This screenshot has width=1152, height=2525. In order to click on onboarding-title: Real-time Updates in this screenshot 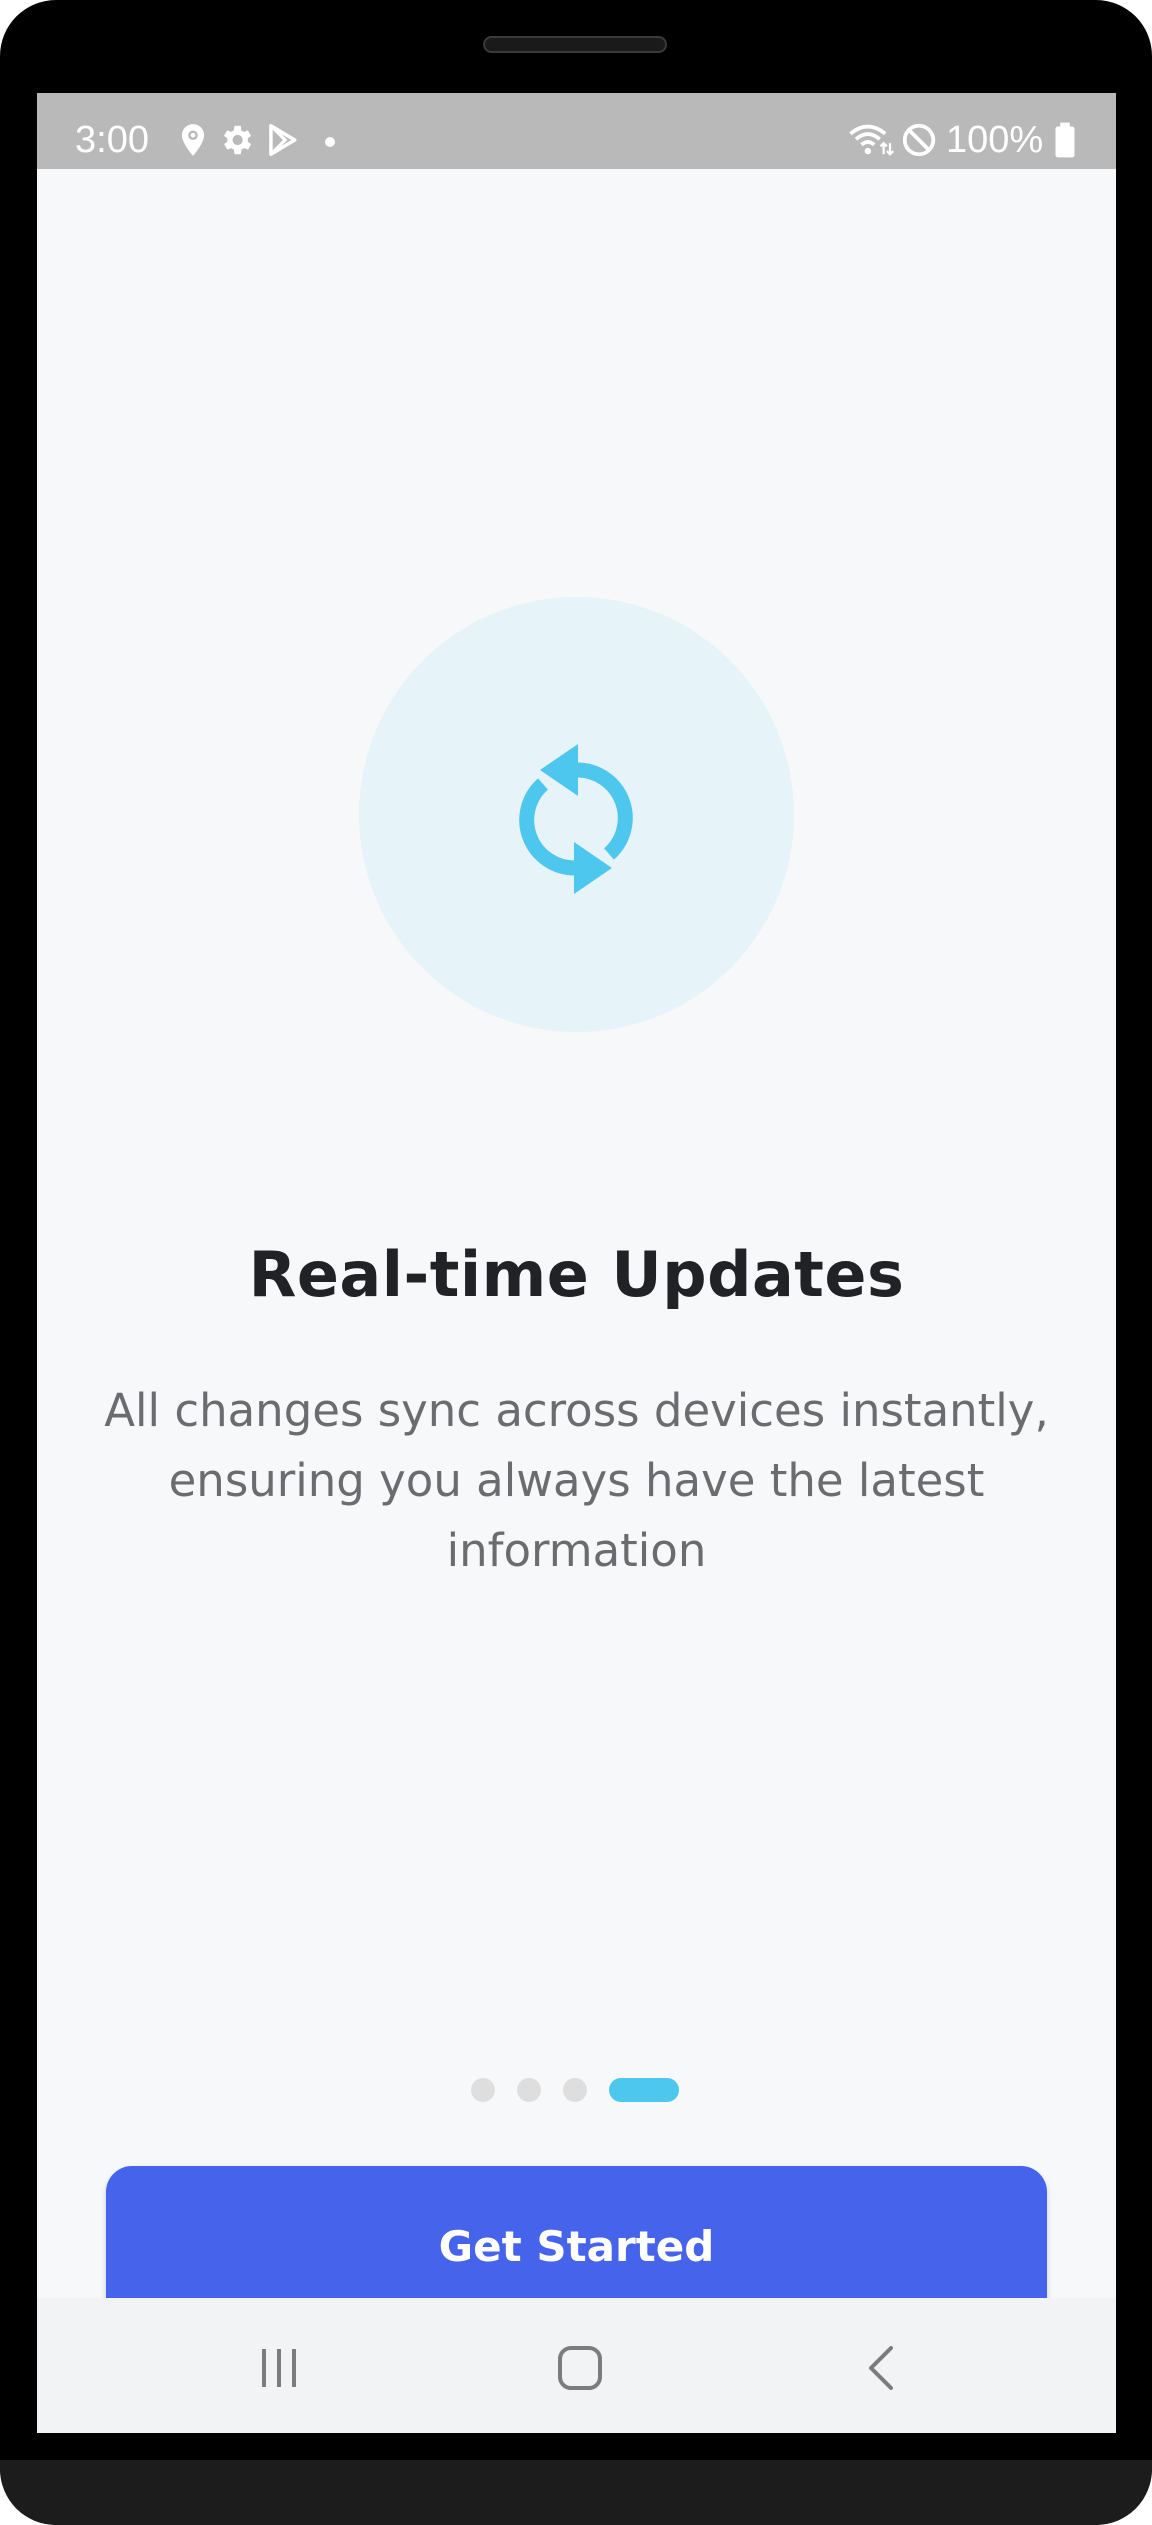, I will do `click(576, 1274)`.